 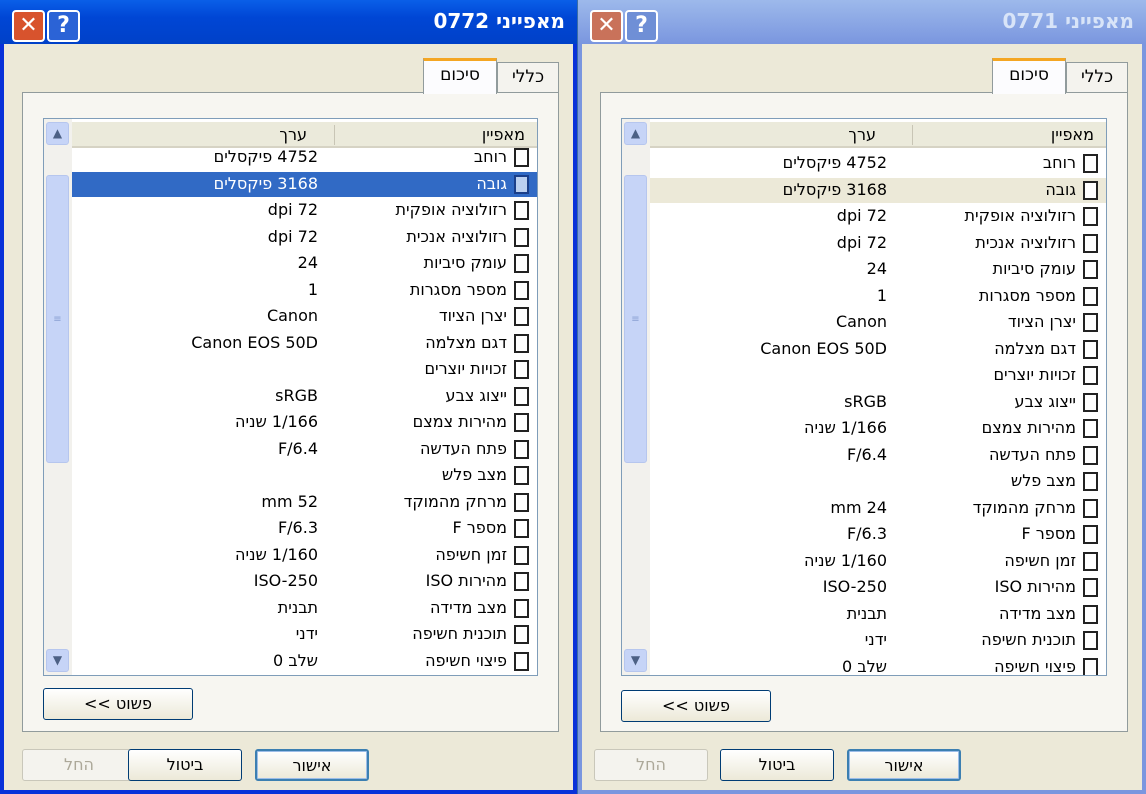 What do you see at coordinates (459, 633) in the screenshot?
I see `property-name: תוכנית חשיפה` at bounding box center [459, 633].